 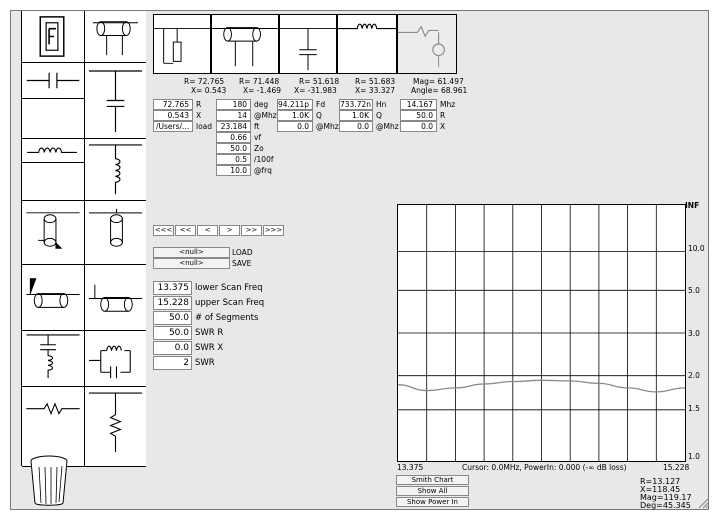 I want to click on readout-x-4: X= 33.327, so click(x=375, y=90).